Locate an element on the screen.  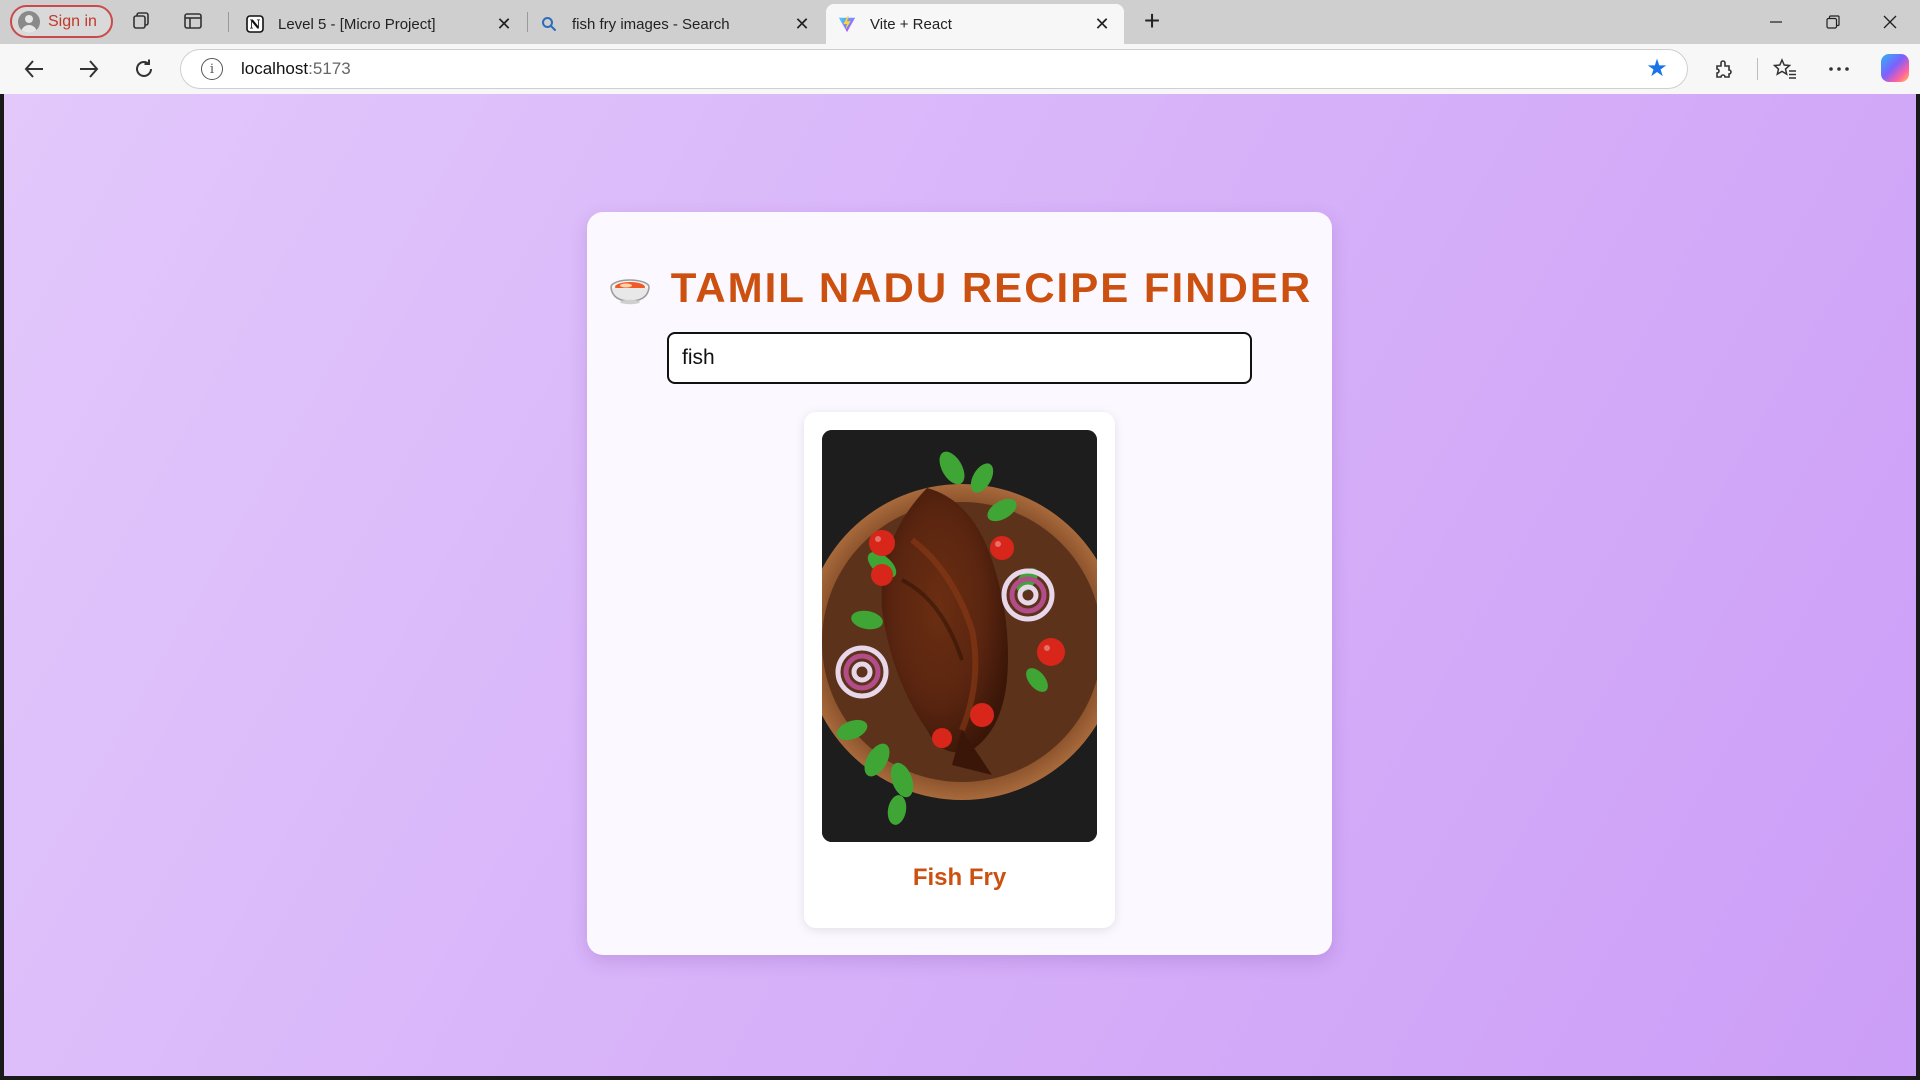
recipe-card: Fish Fry is located at coordinates (959, 670).